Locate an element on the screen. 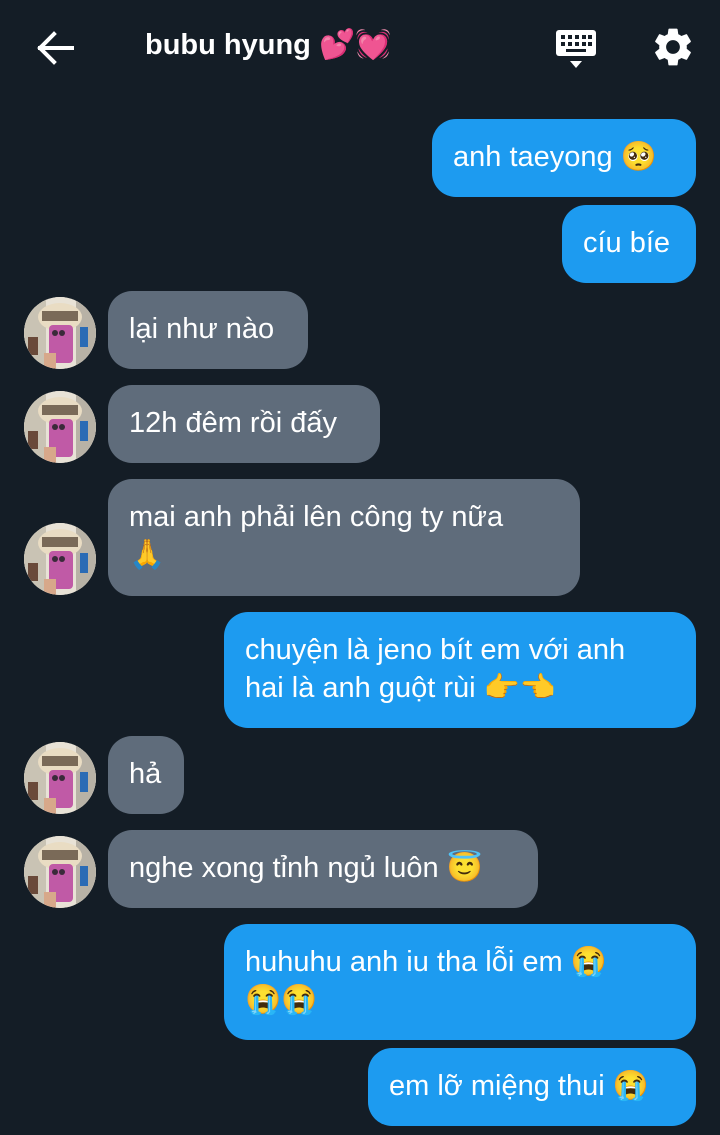 The height and width of the screenshot is (1135, 720). arrow-left-icon is located at coordinates (55, 48).